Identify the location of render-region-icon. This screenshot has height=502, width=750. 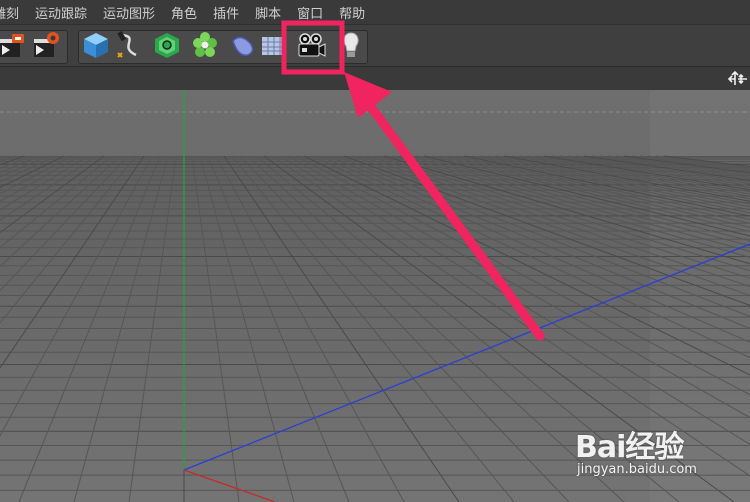
(12, 45).